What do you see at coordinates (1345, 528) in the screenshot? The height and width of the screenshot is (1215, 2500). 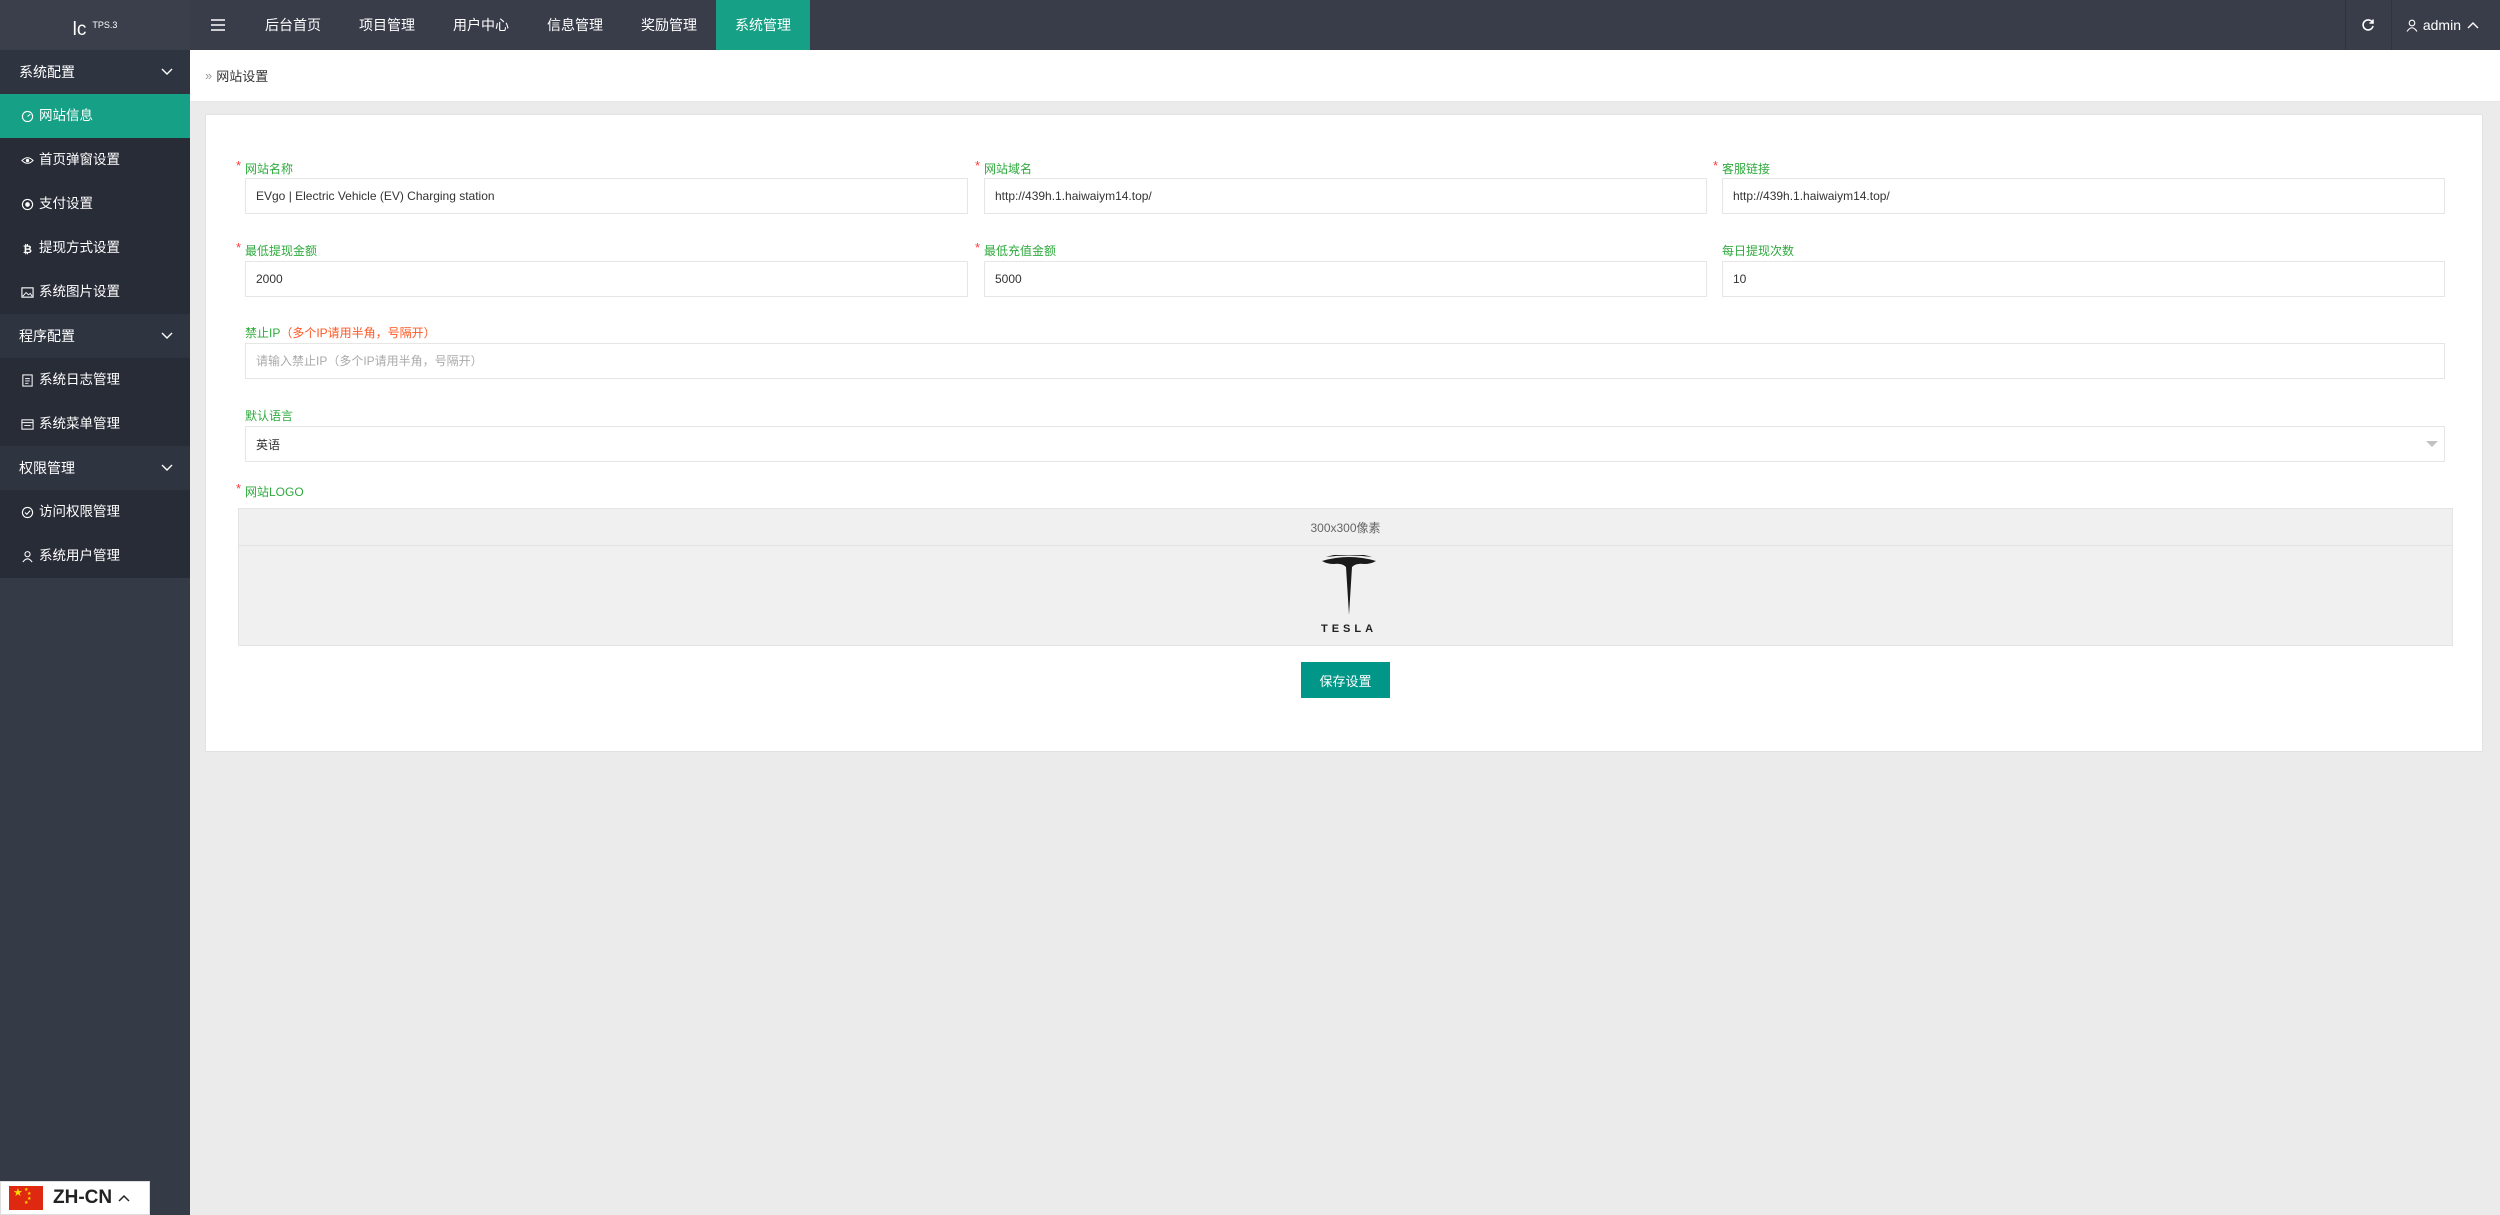 I see `logo-size-hint: 300x300像素` at bounding box center [1345, 528].